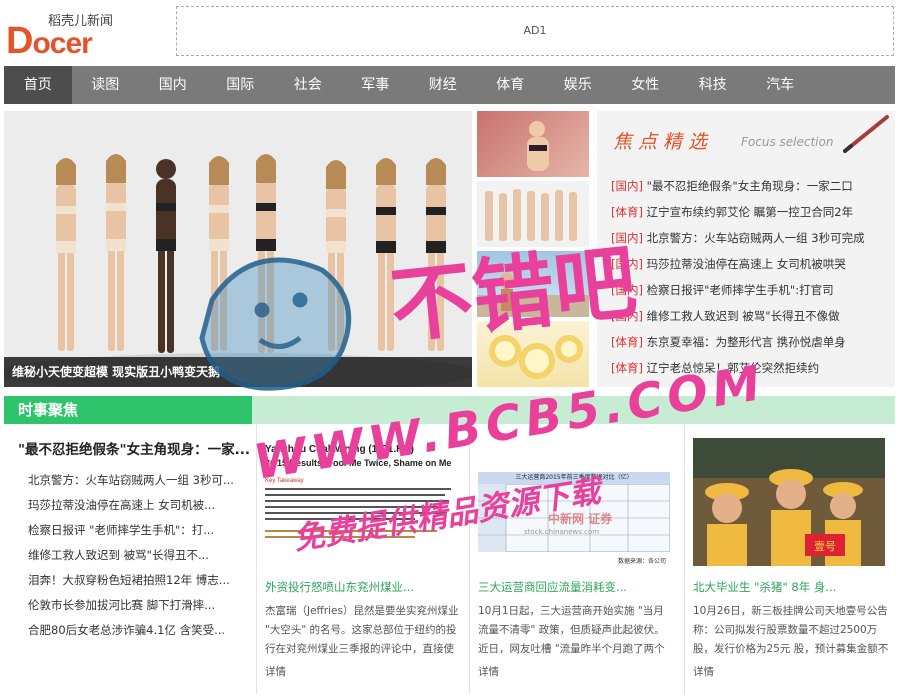  I want to click on nav-item-sports: 体育, so click(511, 85).